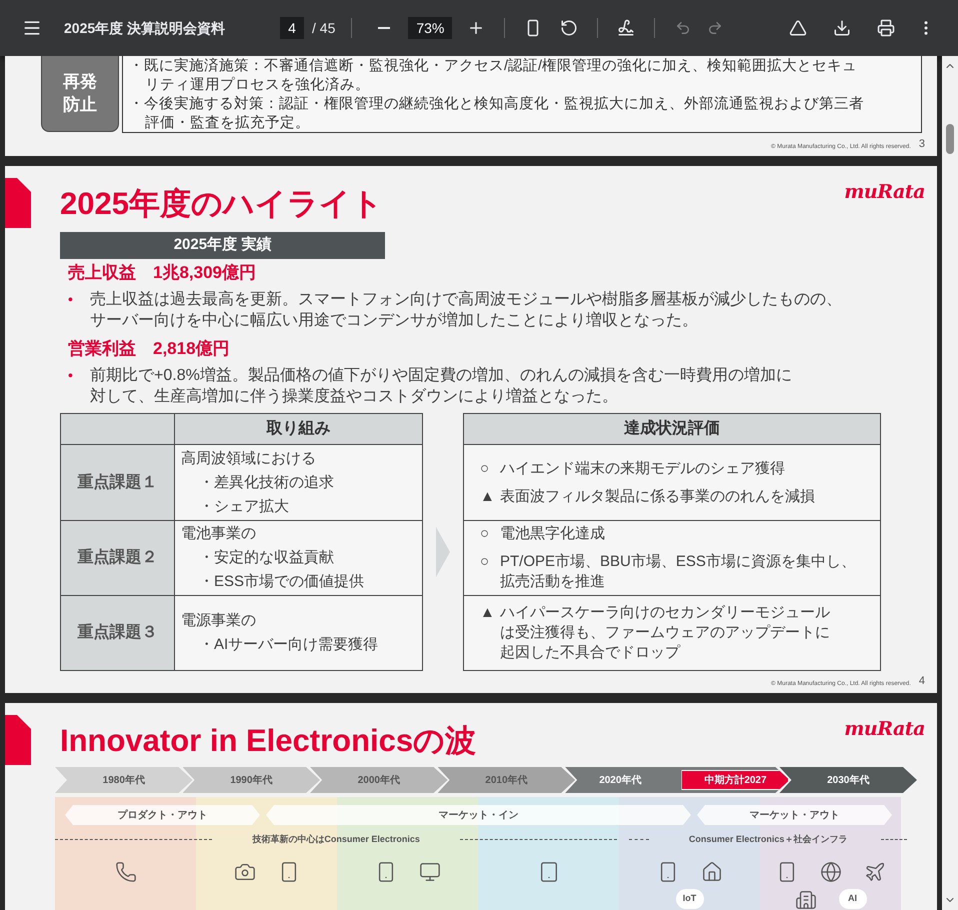 This screenshot has height=910, width=958. I want to click on bullet-text: ・今後実施する対策：認証・権限管理の継続強化と検知高度化・監視拡大に加え、外部流通監視および第三者 評価・監査を拡充予定。, so click(496, 114).